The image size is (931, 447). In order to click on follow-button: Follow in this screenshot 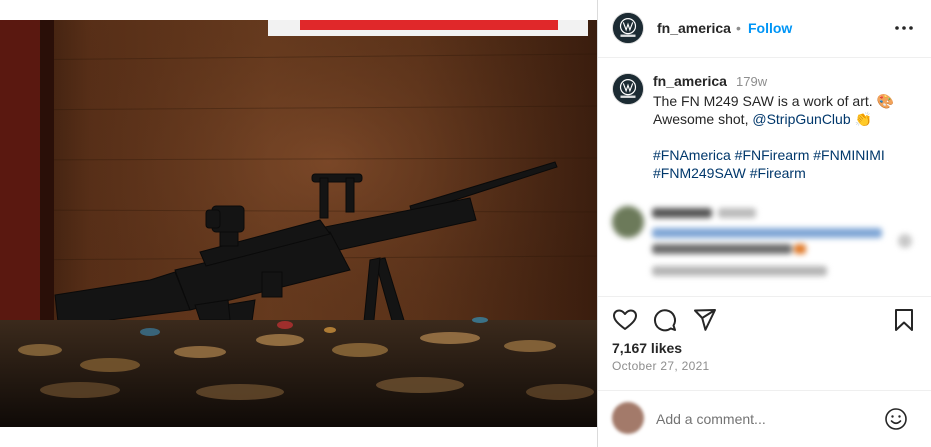, I will do `click(770, 28)`.